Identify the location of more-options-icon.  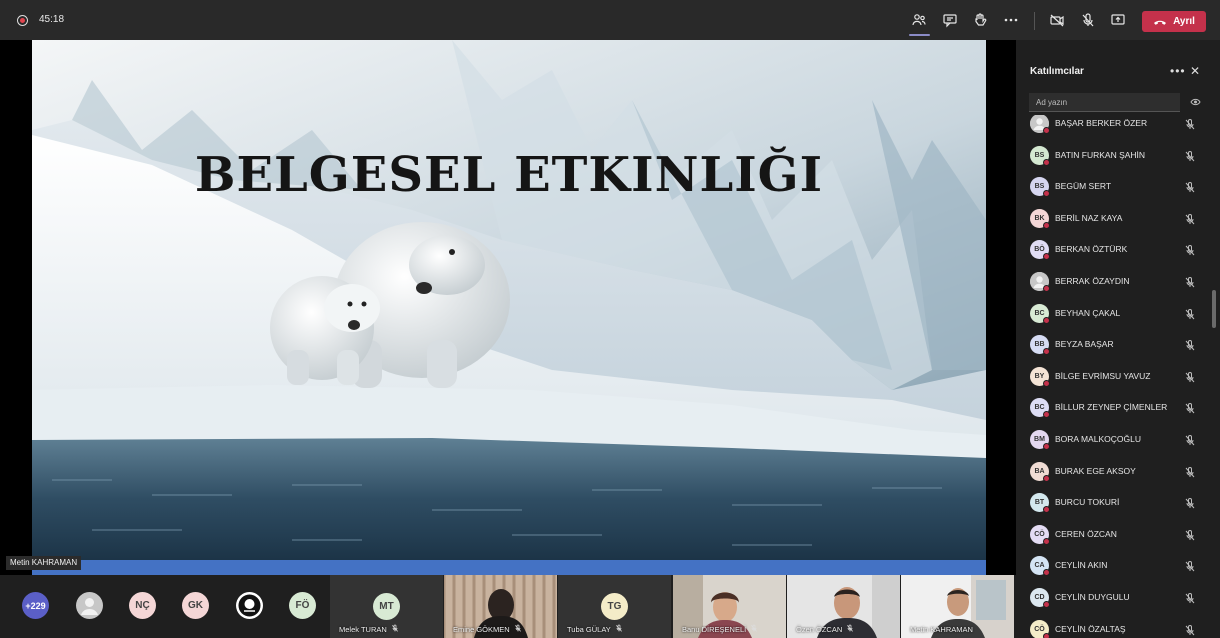
(1011, 20).